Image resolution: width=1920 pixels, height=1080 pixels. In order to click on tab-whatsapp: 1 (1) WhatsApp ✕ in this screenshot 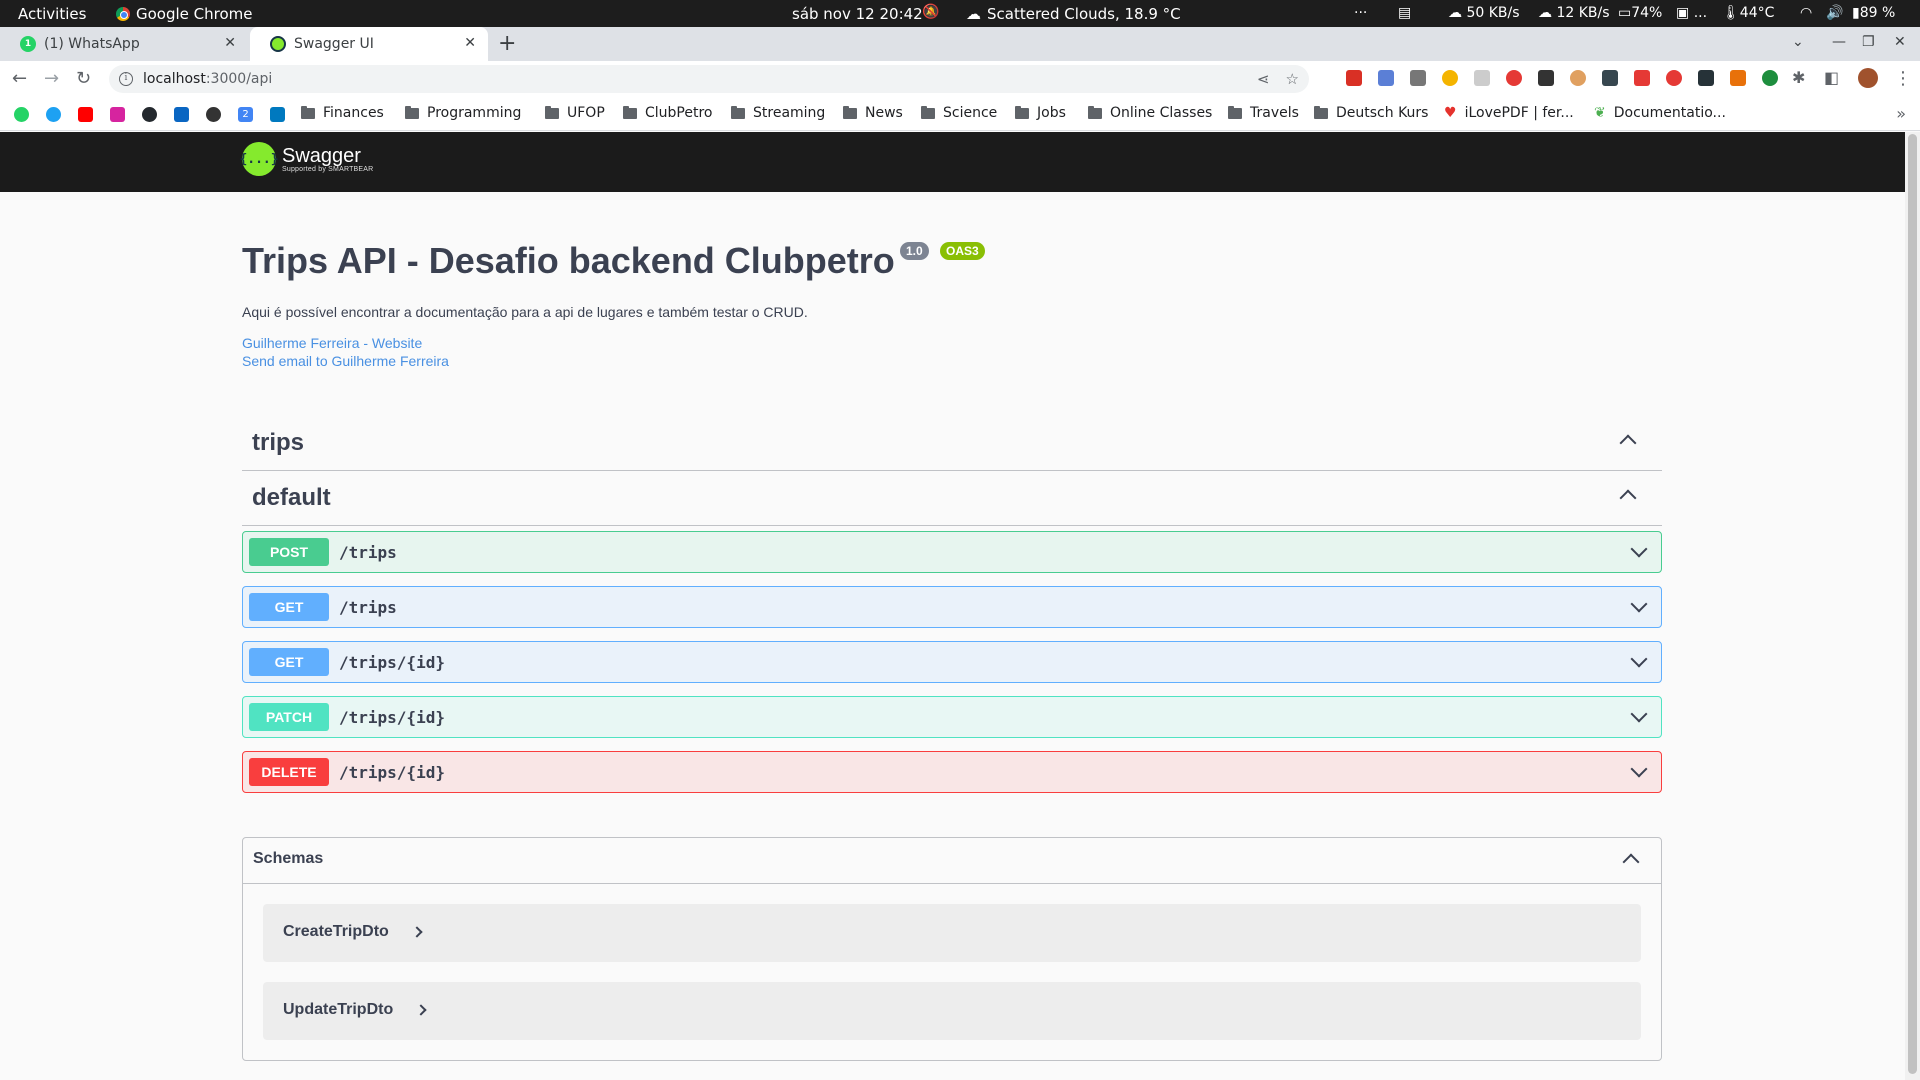, I will do `click(124, 44)`.